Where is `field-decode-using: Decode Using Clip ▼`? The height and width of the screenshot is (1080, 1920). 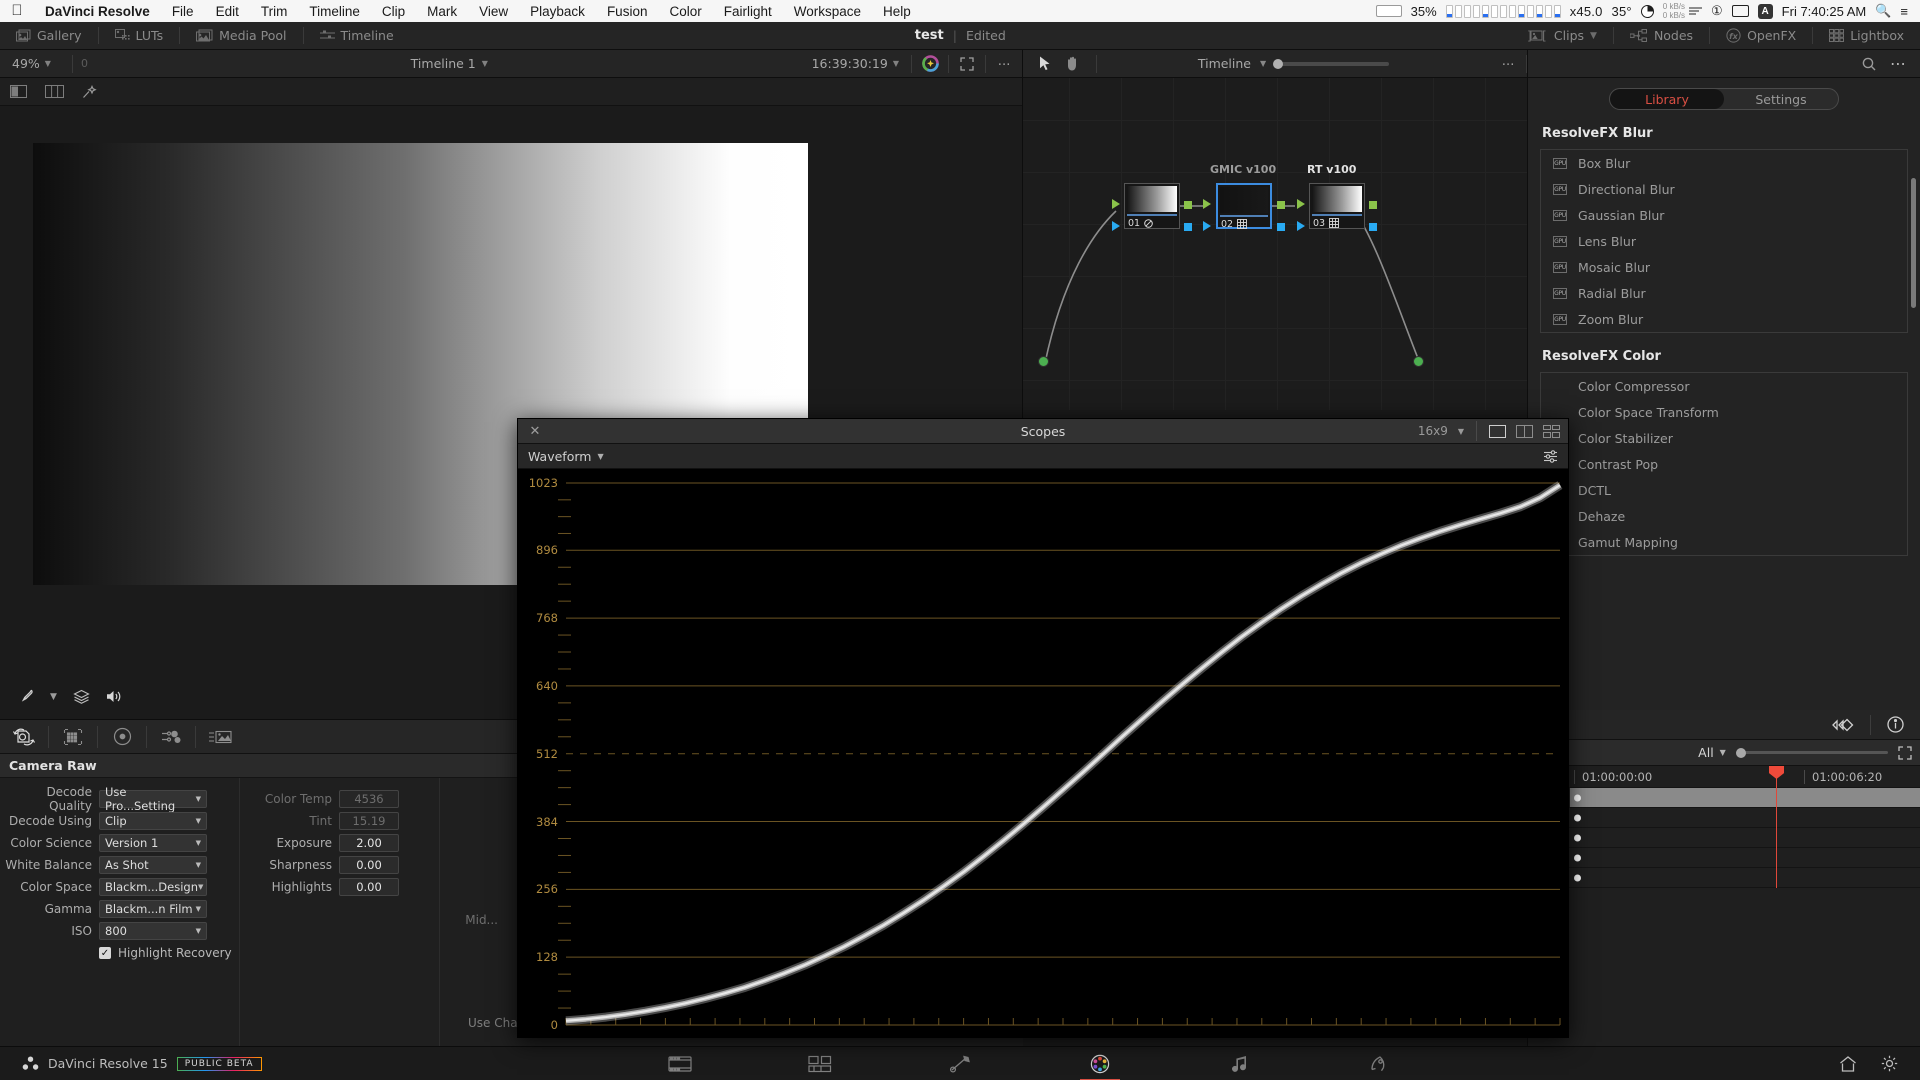 field-decode-using: Decode Using Clip ▼ is located at coordinates (119, 821).